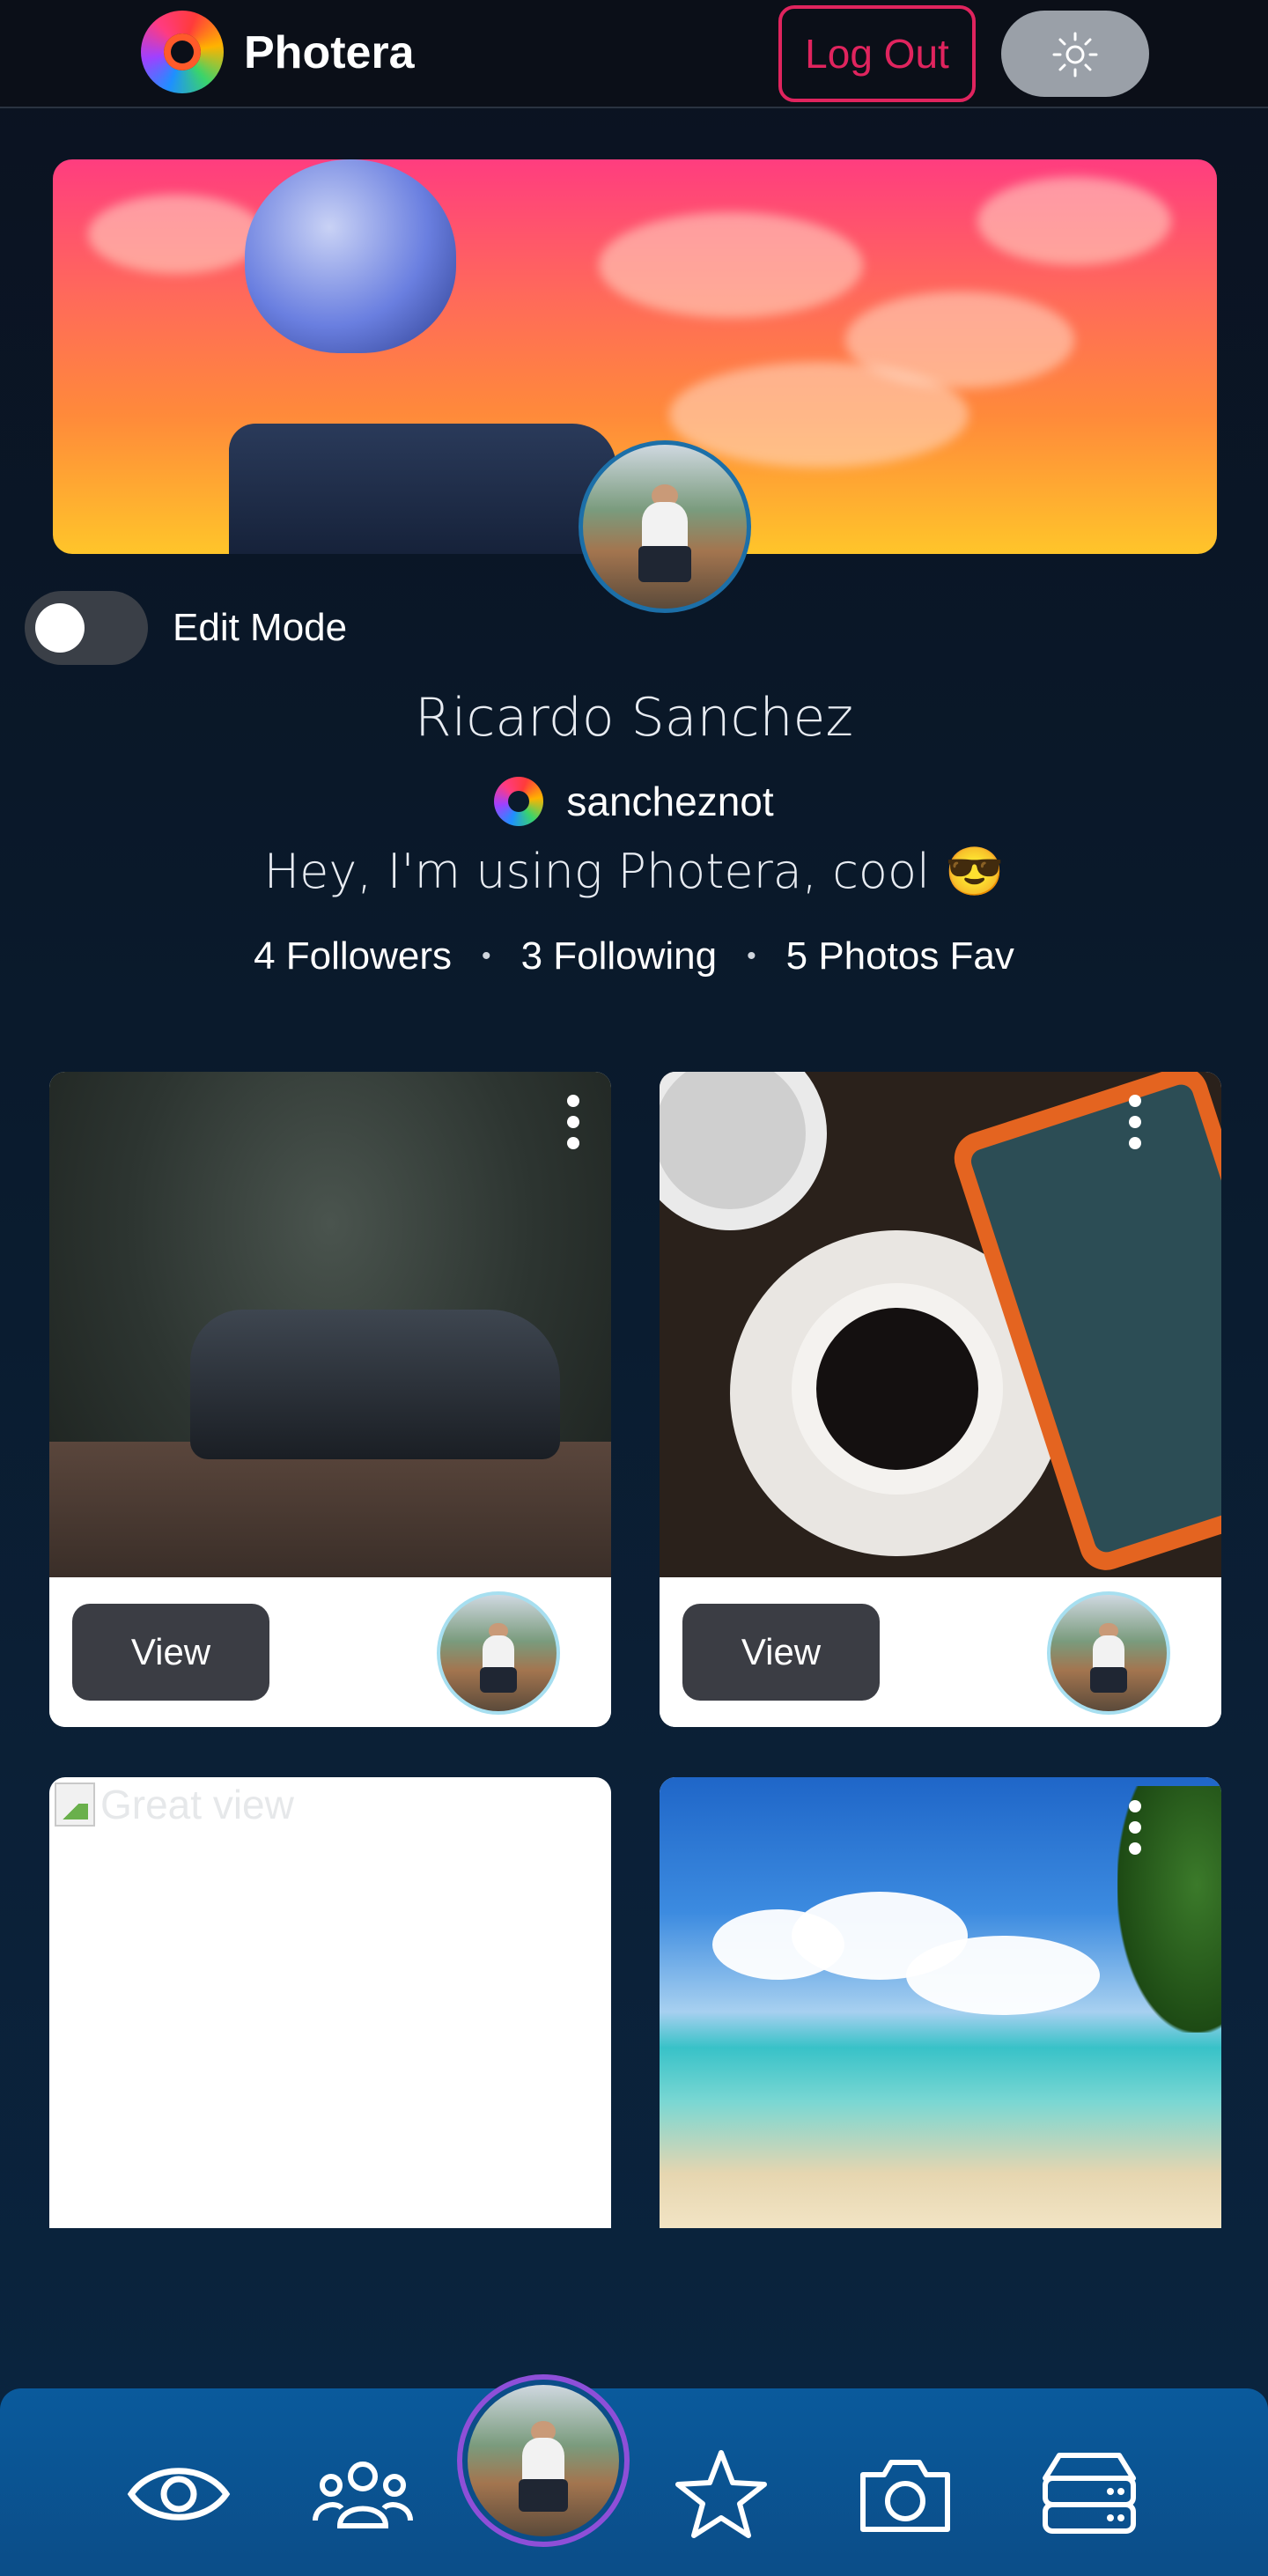 The width and height of the screenshot is (1268, 2576). I want to click on nav-upload, so click(905, 2494).